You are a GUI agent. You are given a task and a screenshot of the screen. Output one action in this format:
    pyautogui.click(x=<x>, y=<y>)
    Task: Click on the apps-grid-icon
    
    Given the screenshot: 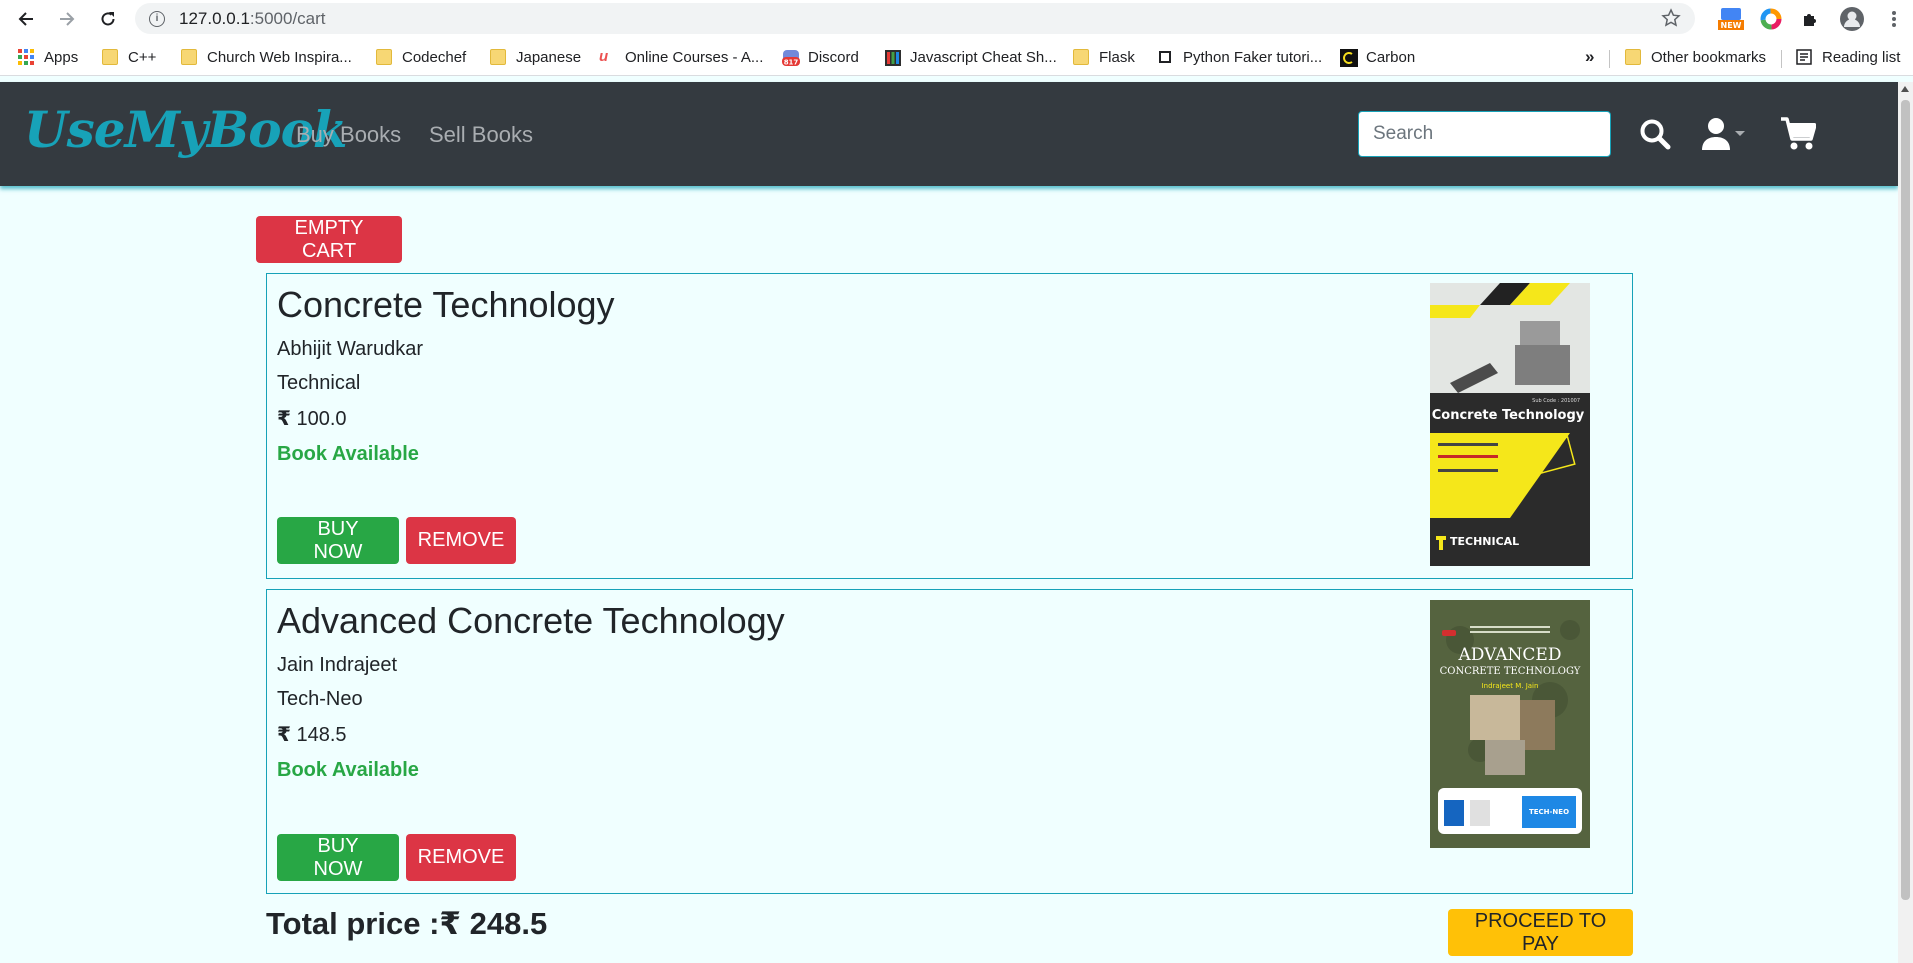 What is the action you would take?
    pyautogui.click(x=26, y=57)
    